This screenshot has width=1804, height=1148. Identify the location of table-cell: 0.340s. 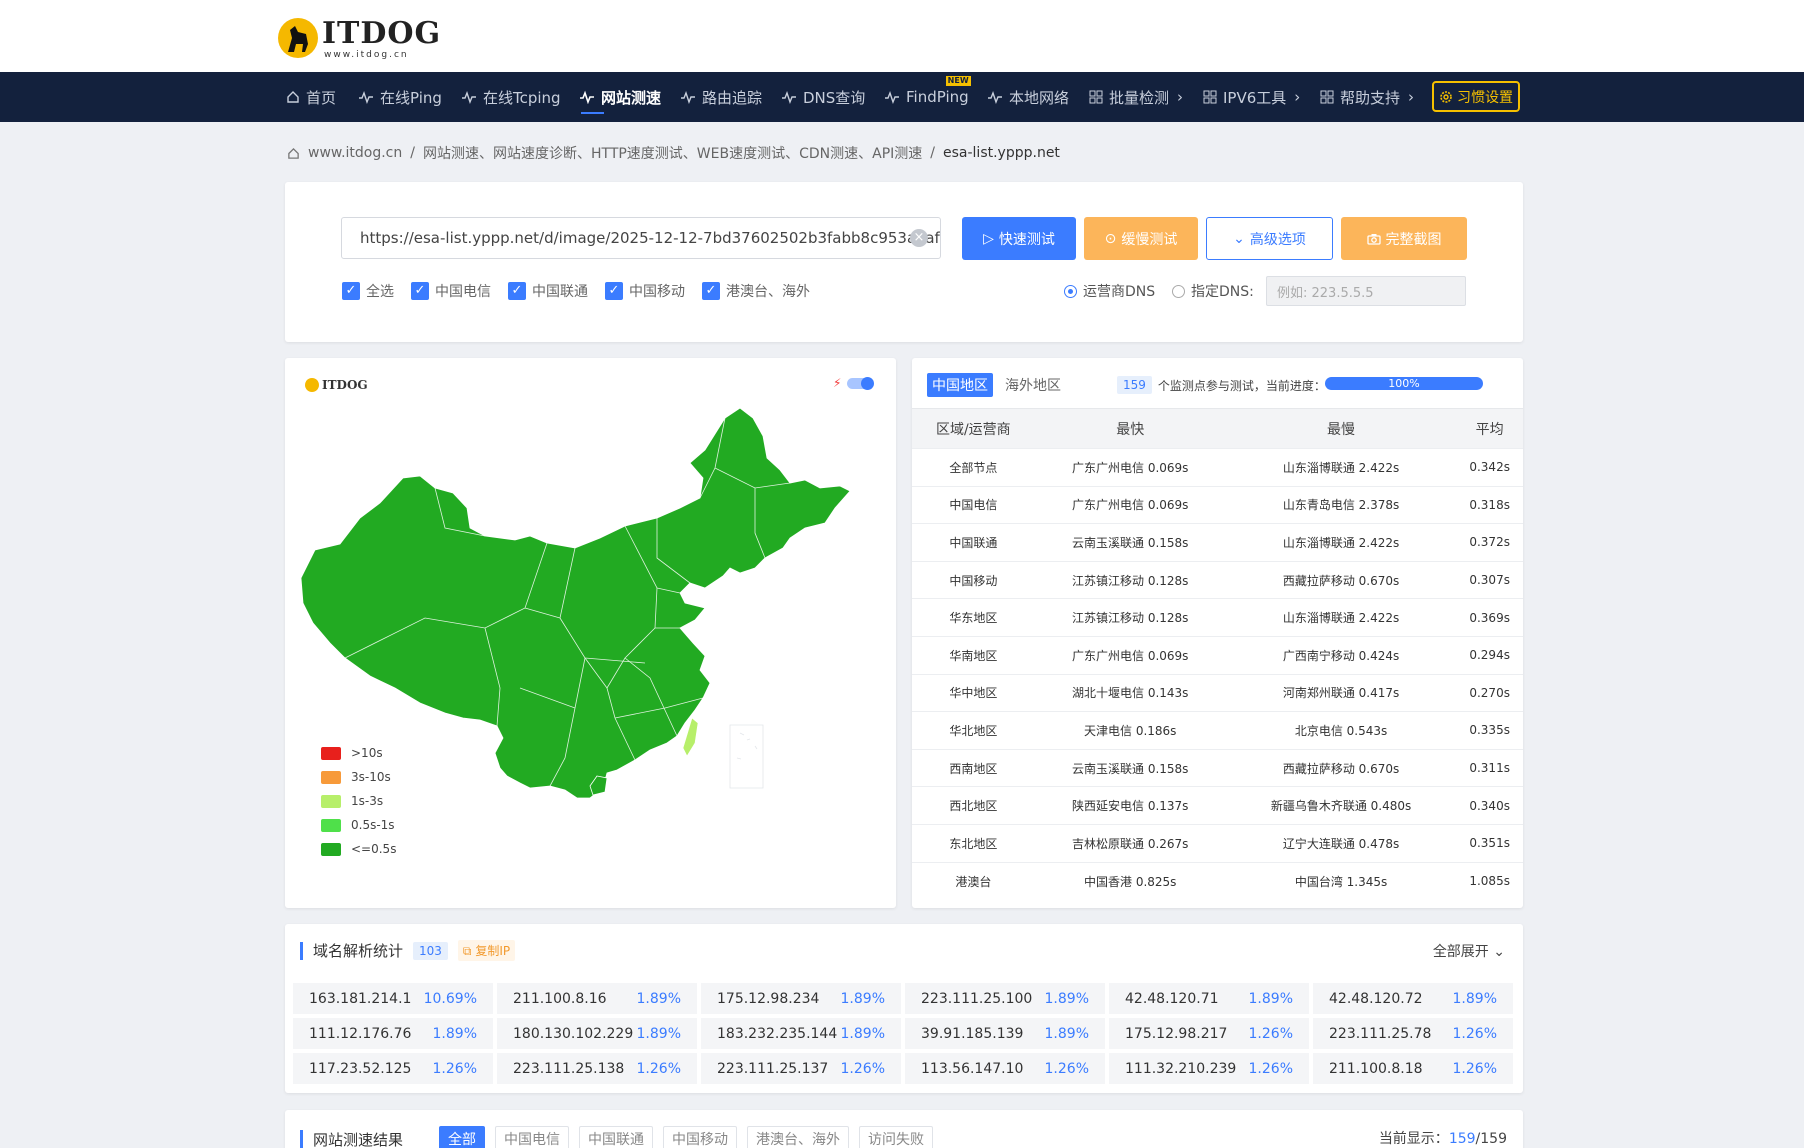
(1489, 805).